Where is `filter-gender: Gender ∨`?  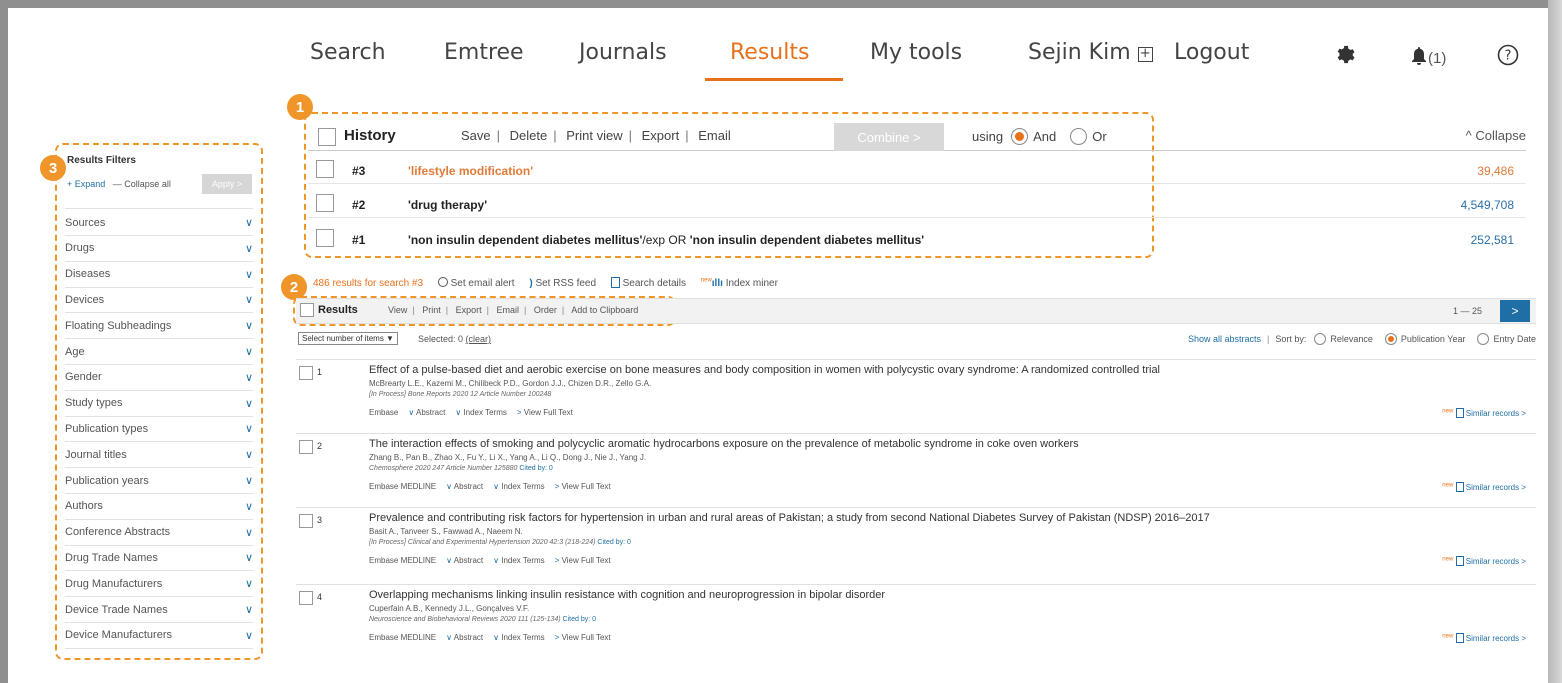
filter-gender: Gender ∨ is located at coordinates (159, 378).